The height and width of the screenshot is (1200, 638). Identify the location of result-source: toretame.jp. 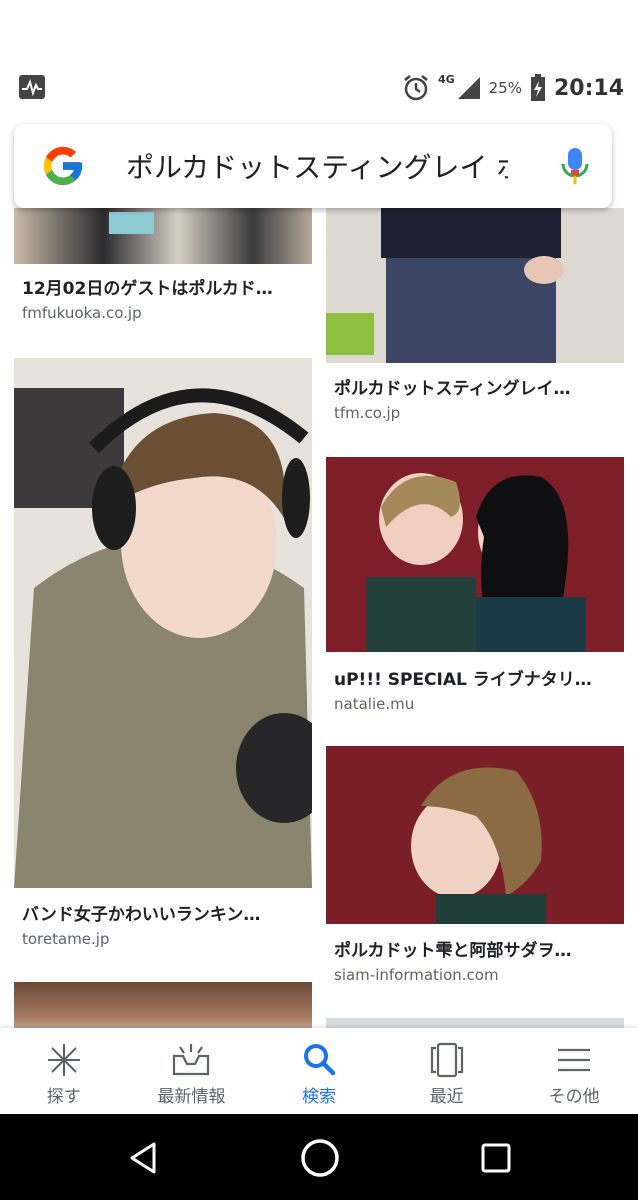
(66, 939).